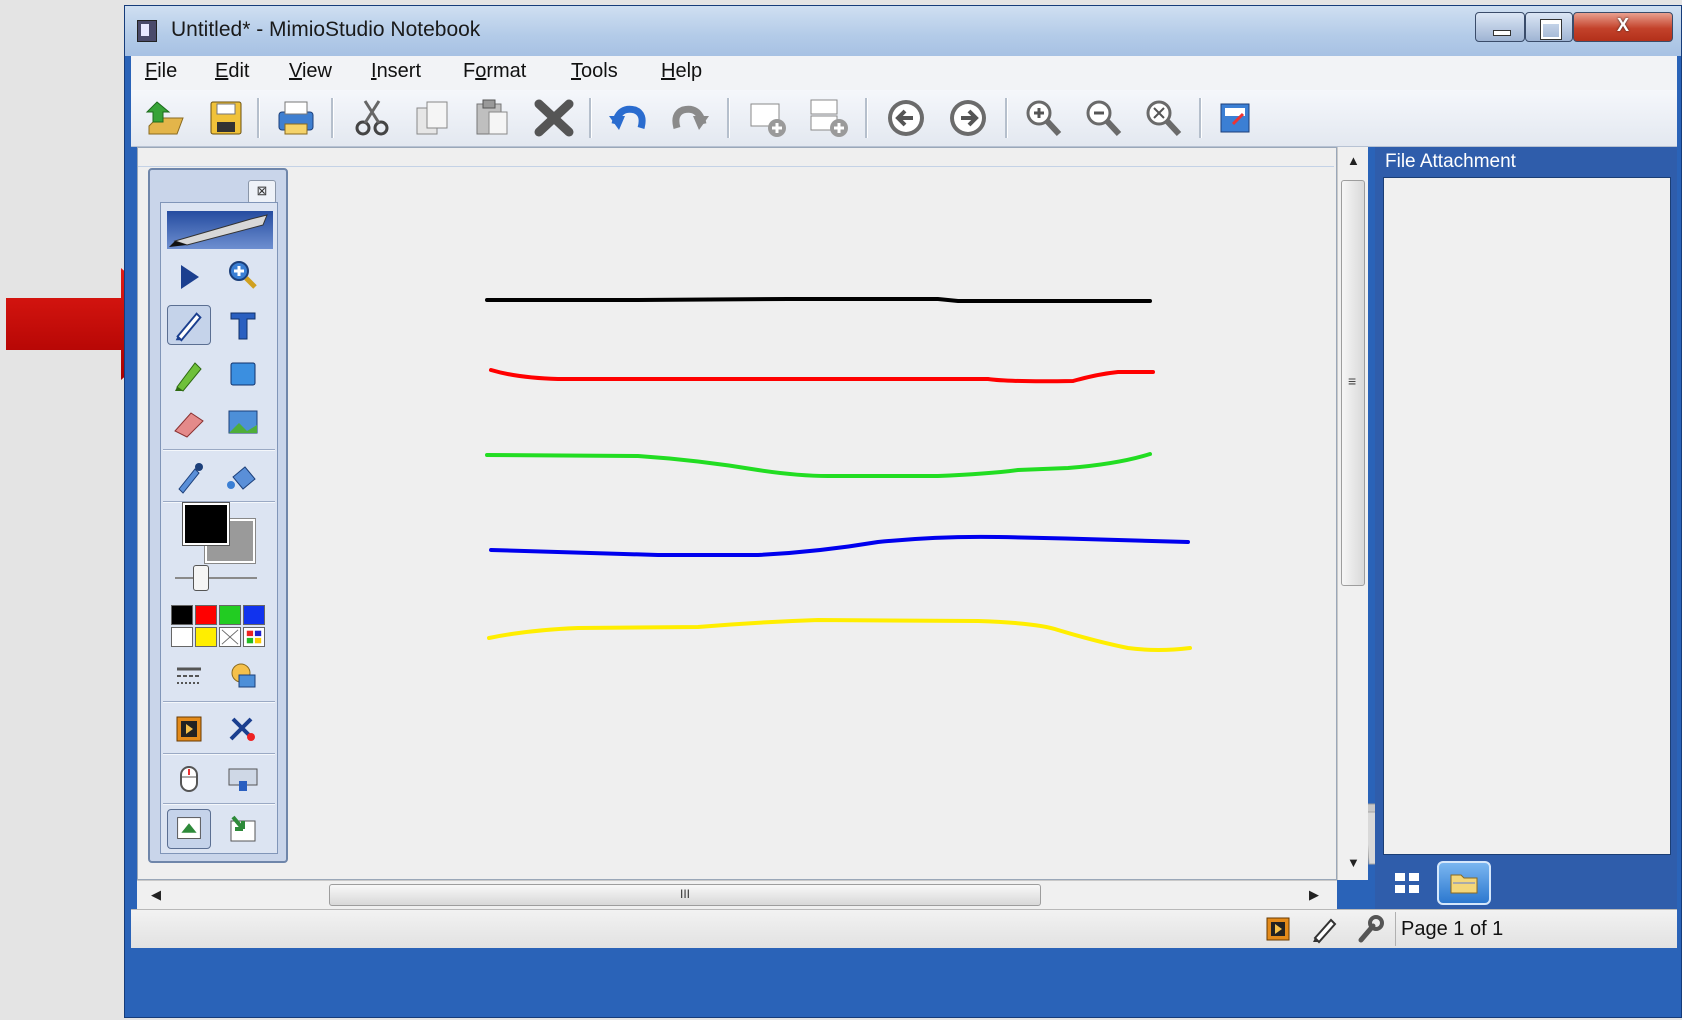 The width and height of the screenshot is (1682, 1020). I want to click on undo-icon, so click(628, 118).